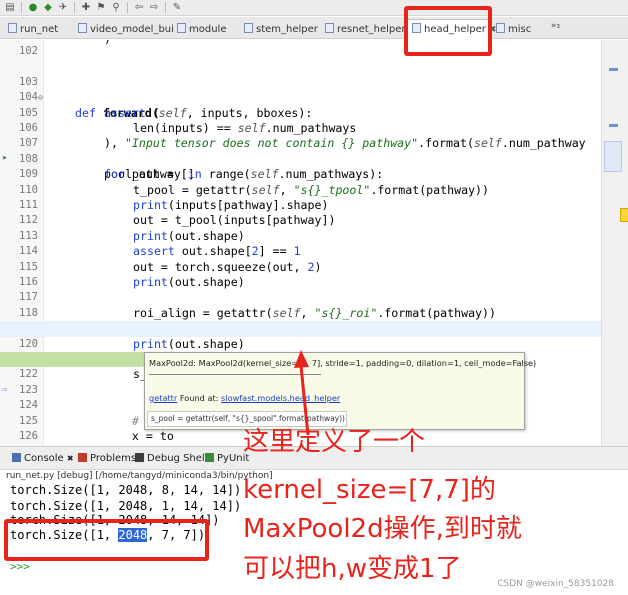 The height and width of the screenshot is (595, 628). I want to click on code-line: 103 ⊖ def forward(self, inputs, bboxes):, so click(300, 89).